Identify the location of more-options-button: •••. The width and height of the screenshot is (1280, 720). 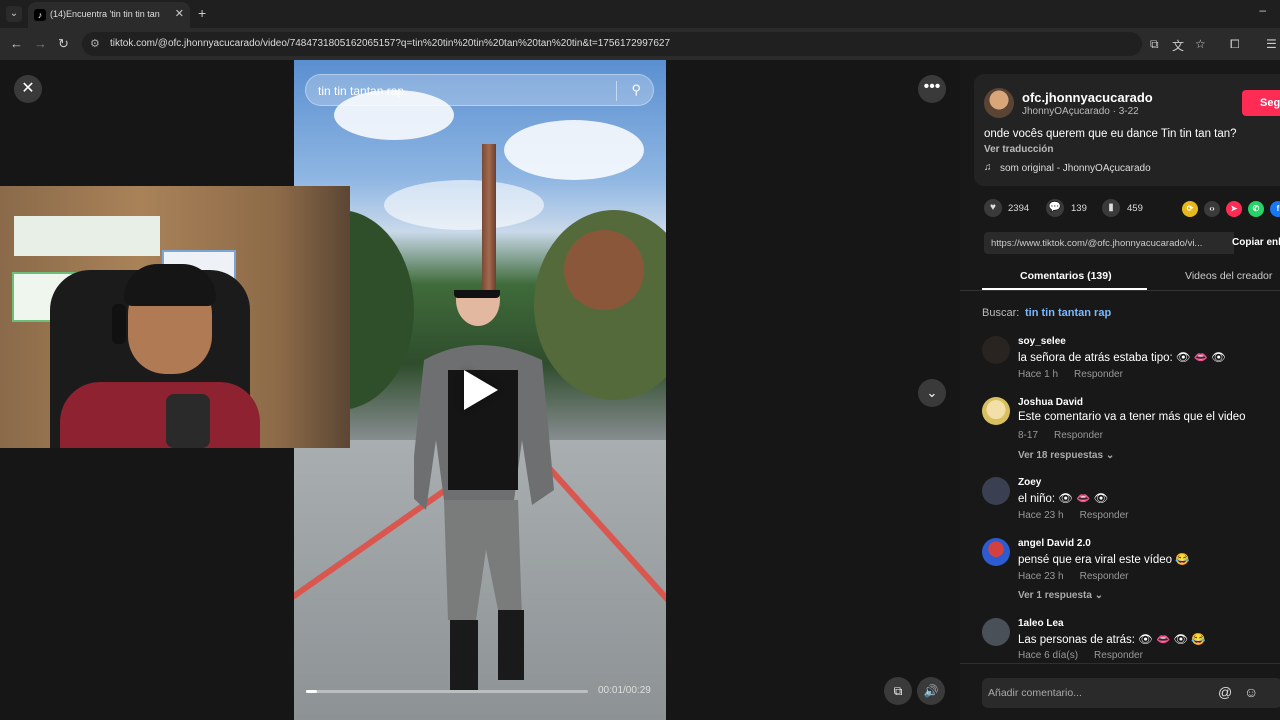
(932, 89).